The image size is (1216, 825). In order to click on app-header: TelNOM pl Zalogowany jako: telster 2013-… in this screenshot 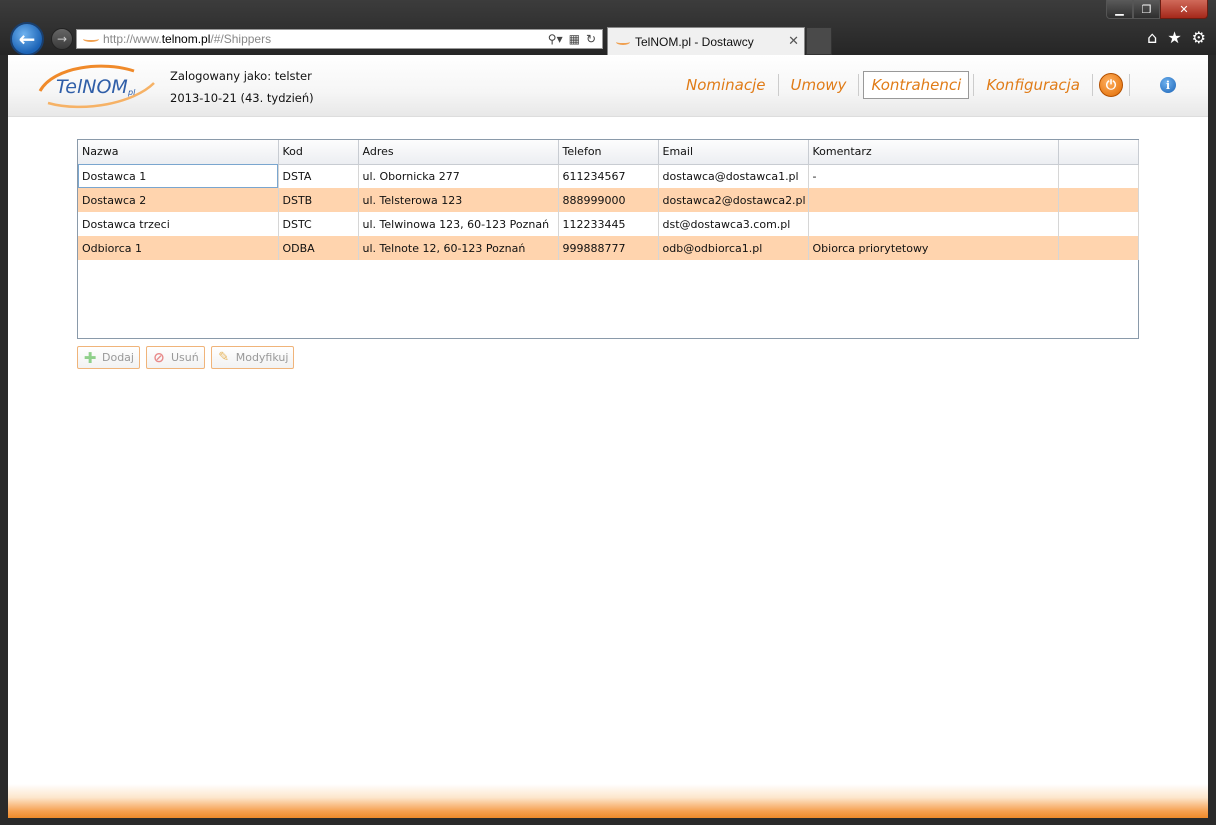, I will do `click(608, 86)`.